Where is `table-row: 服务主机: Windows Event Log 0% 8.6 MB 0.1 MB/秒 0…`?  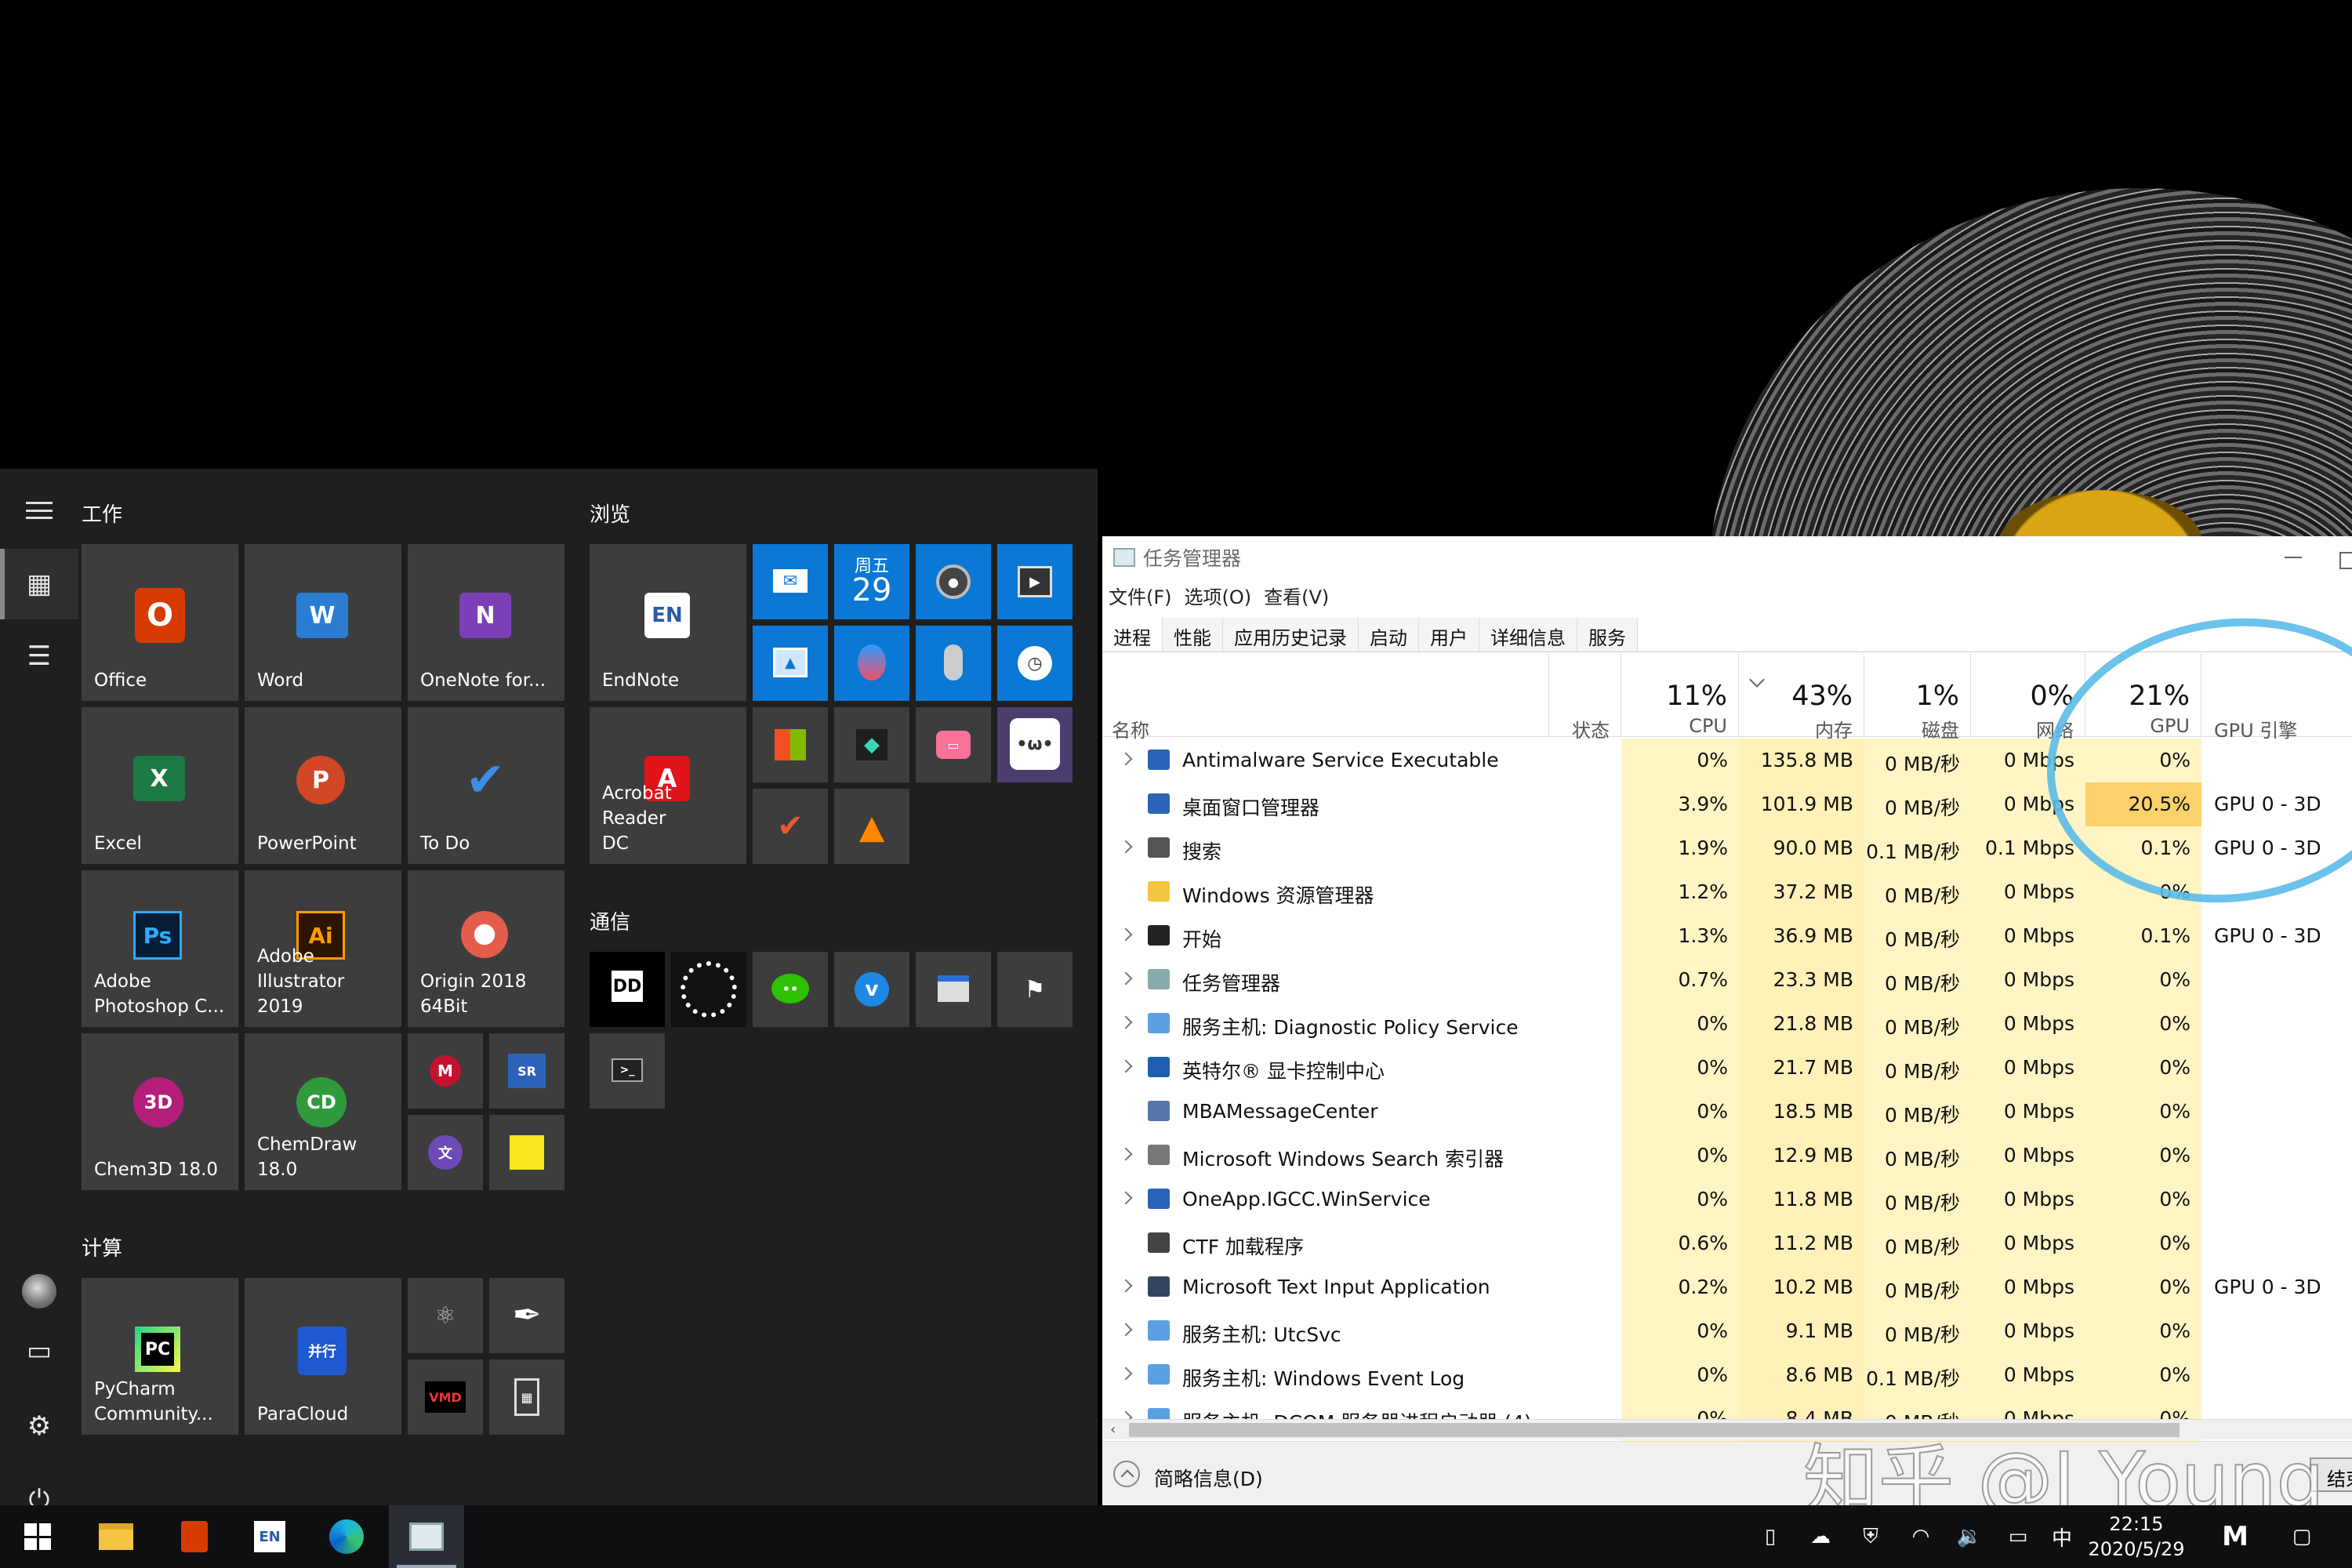 table-row: 服务主机: Windows Event Log 0% 8.6 MB 0.1 MB/秒 0… is located at coordinates (1727, 1375).